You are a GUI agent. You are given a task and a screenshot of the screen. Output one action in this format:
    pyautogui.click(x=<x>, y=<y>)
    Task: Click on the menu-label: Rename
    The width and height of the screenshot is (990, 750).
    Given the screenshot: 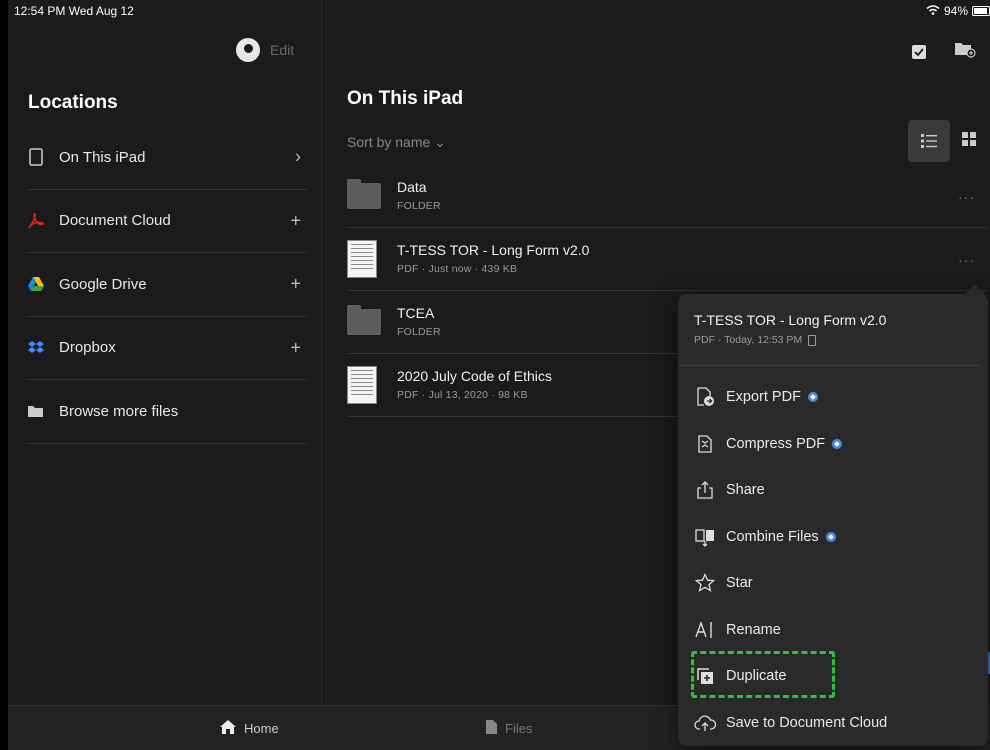 What is the action you would take?
    pyautogui.click(x=753, y=629)
    